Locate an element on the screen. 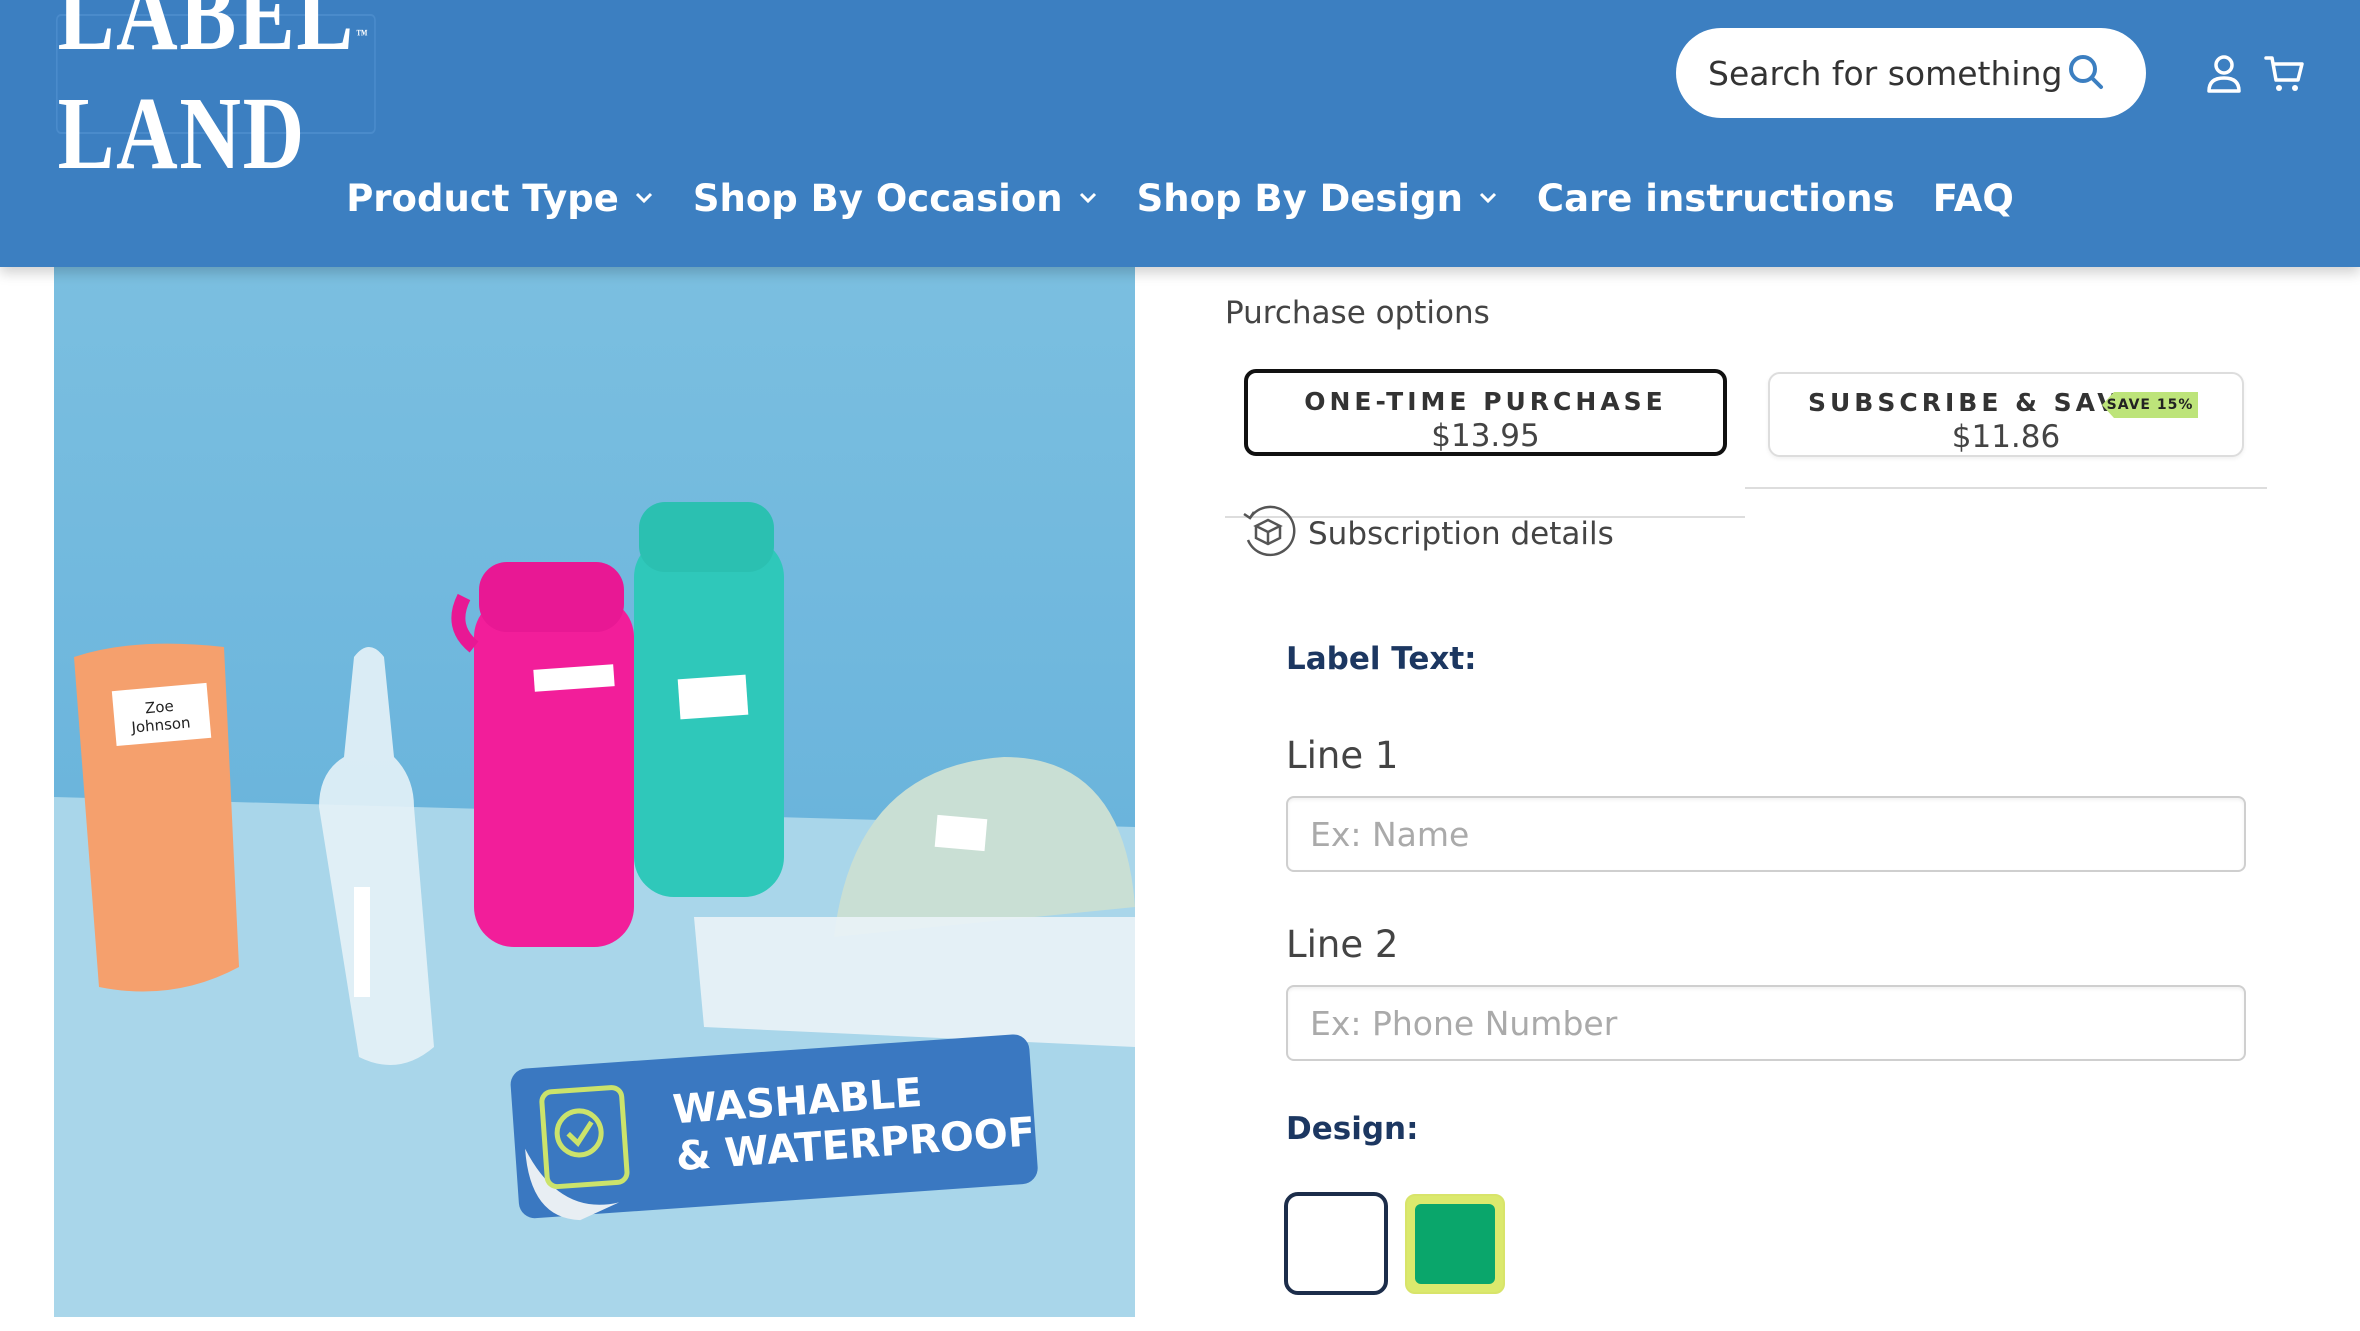 The width and height of the screenshot is (2360, 1331). search-input is located at coordinates (1888, 73).